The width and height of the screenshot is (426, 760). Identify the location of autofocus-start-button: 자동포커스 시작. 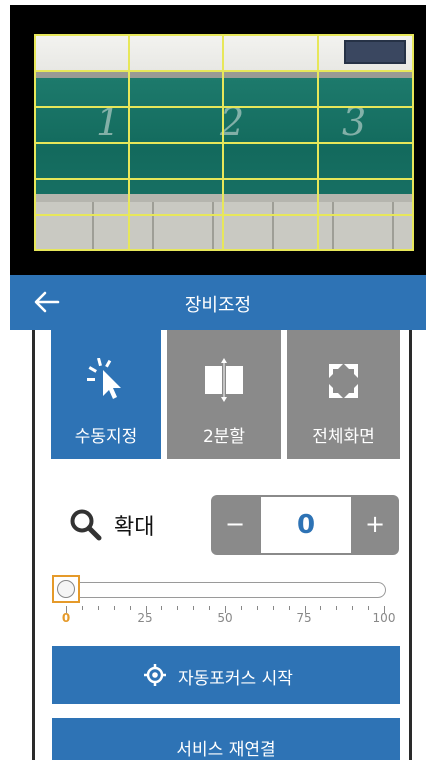
(226, 675).